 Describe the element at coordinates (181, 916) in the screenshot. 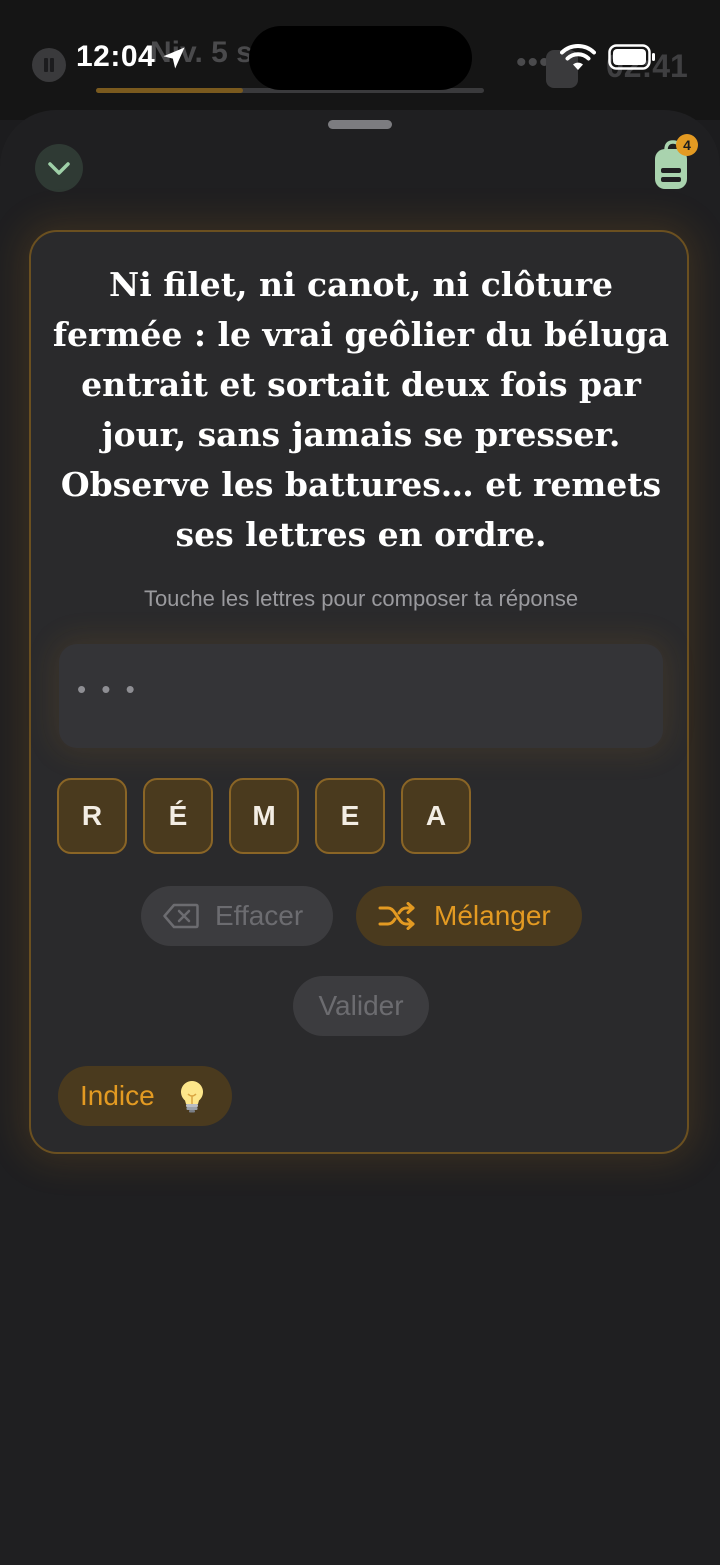

I see `backspace-icon` at that location.